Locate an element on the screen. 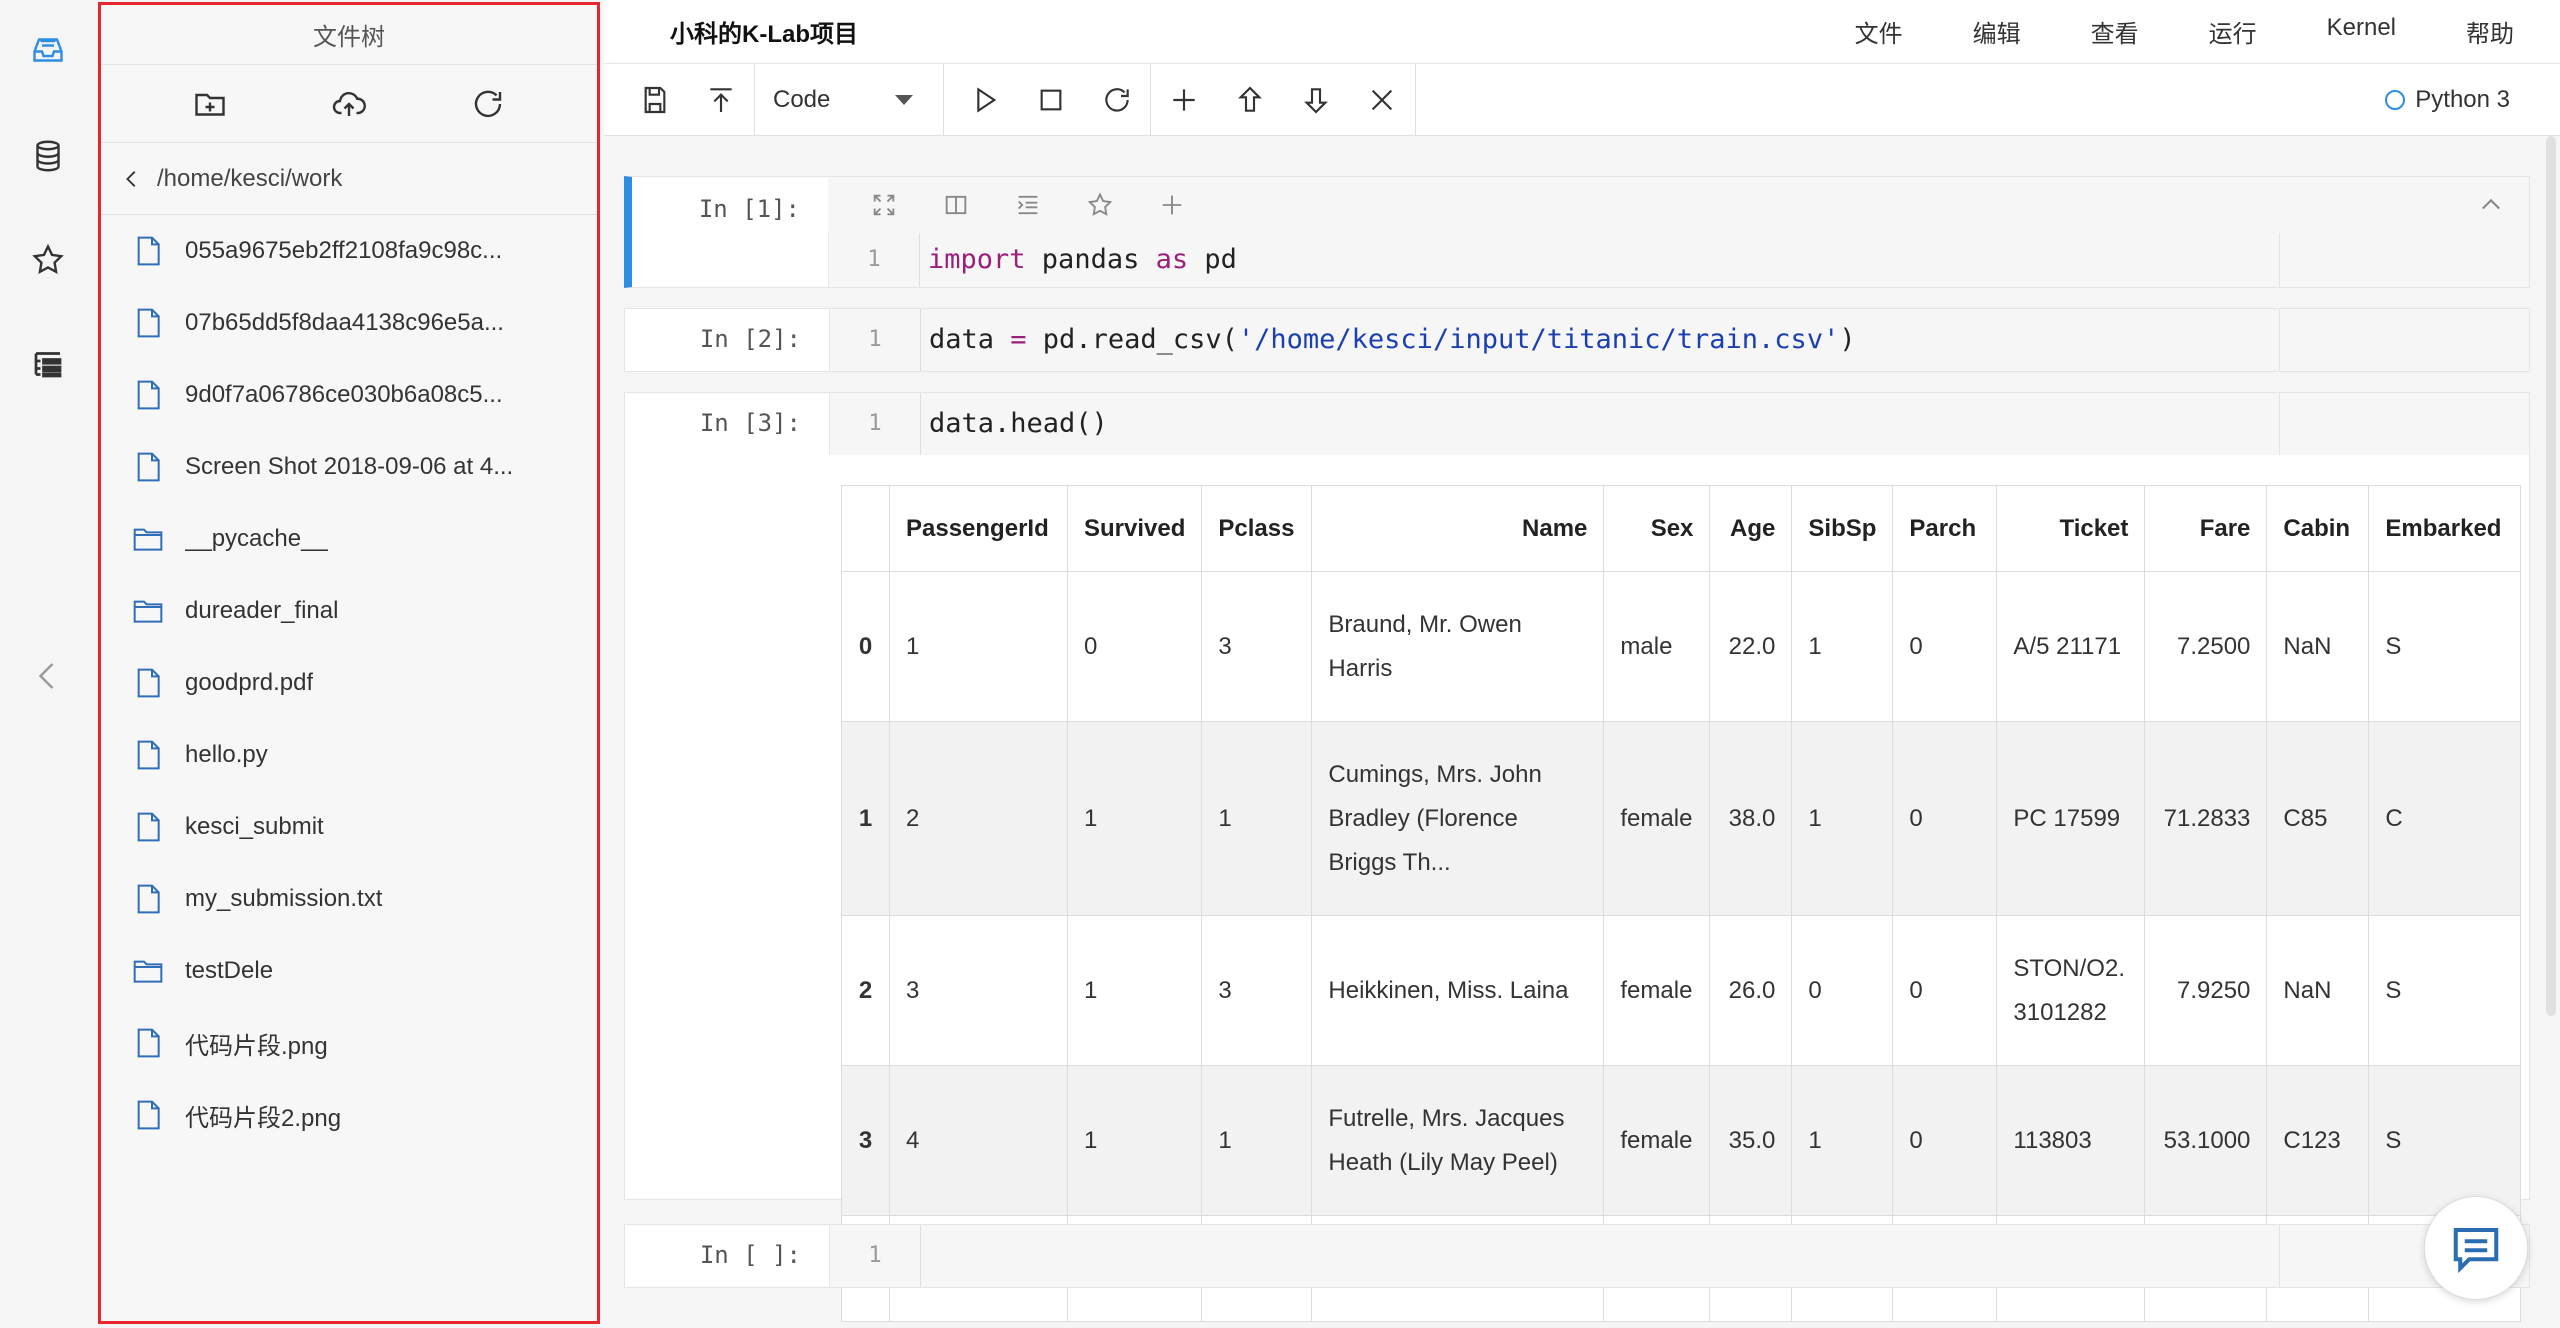 This screenshot has width=2560, height=1328. menu-edit: 编辑 is located at coordinates (1997, 31).